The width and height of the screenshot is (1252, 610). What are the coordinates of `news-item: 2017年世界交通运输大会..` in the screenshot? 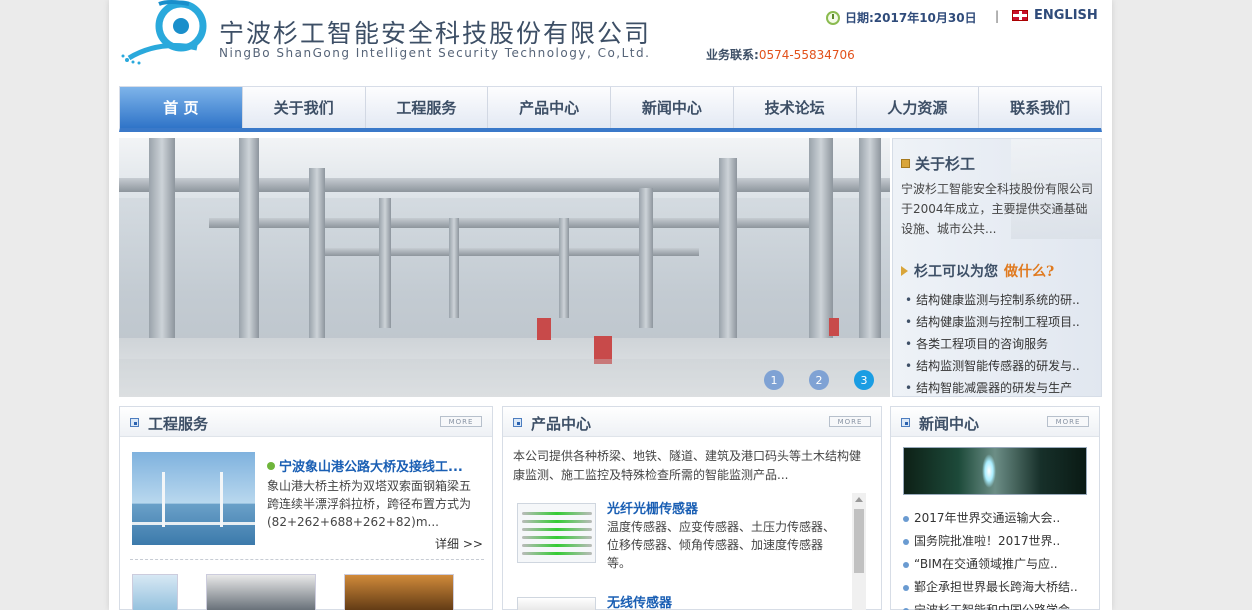 It's located at (998, 518).